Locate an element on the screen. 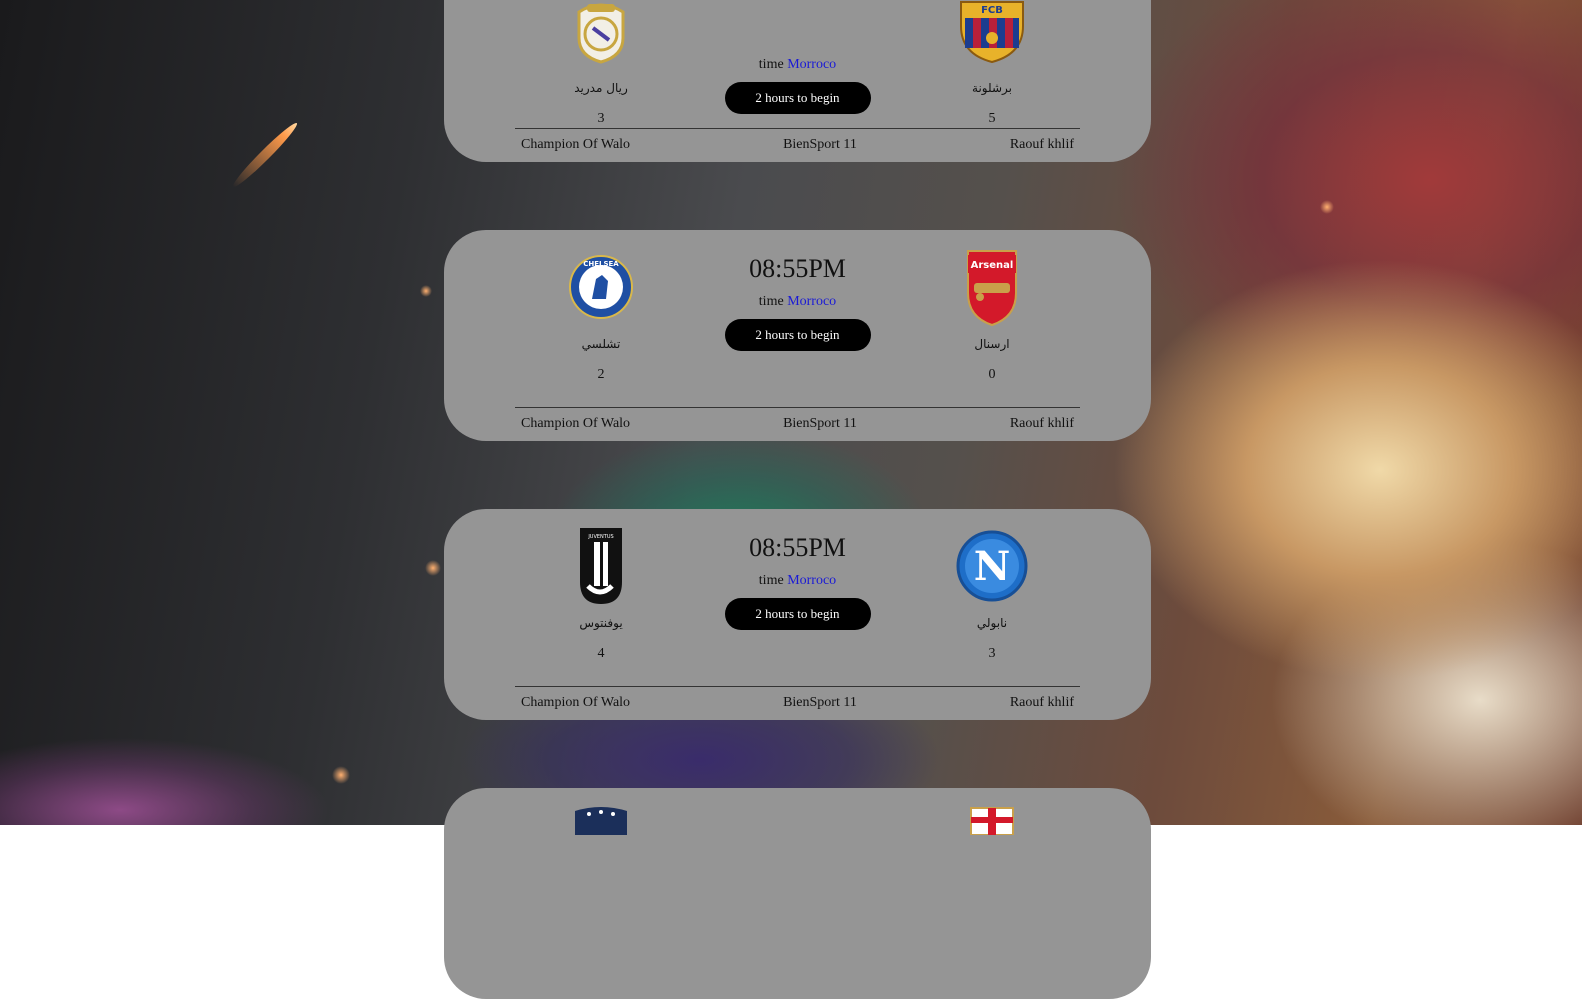  juventus-logo-text: JUVENTUS is located at coordinates (600, 537).